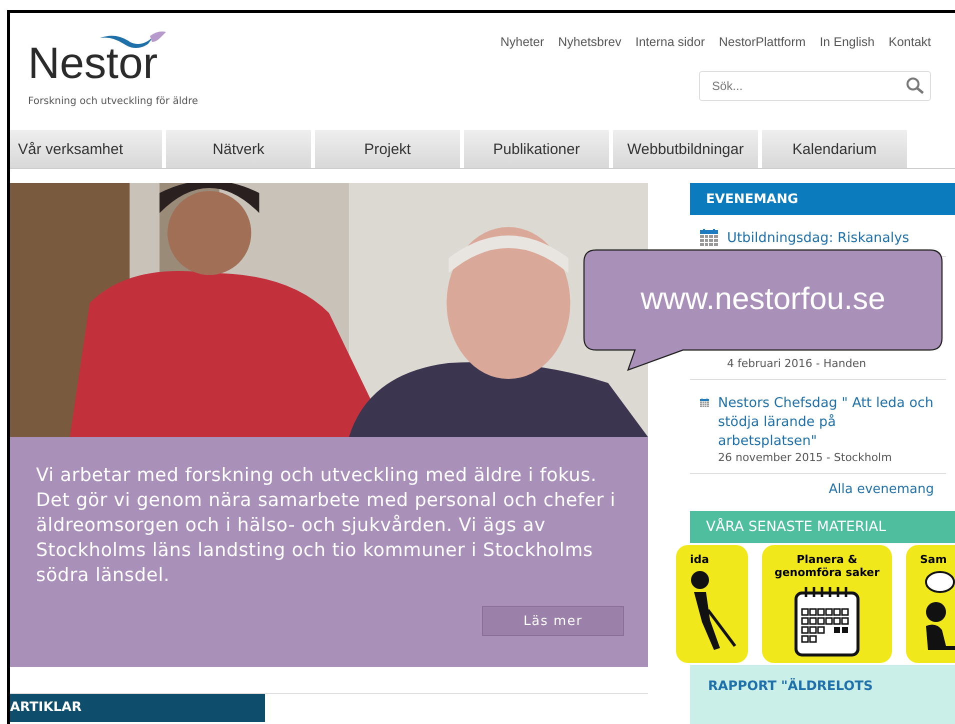 The image size is (955, 724). What do you see at coordinates (827, 604) in the screenshot?
I see `material-tile: Planera & genomföra saker` at bounding box center [827, 604].